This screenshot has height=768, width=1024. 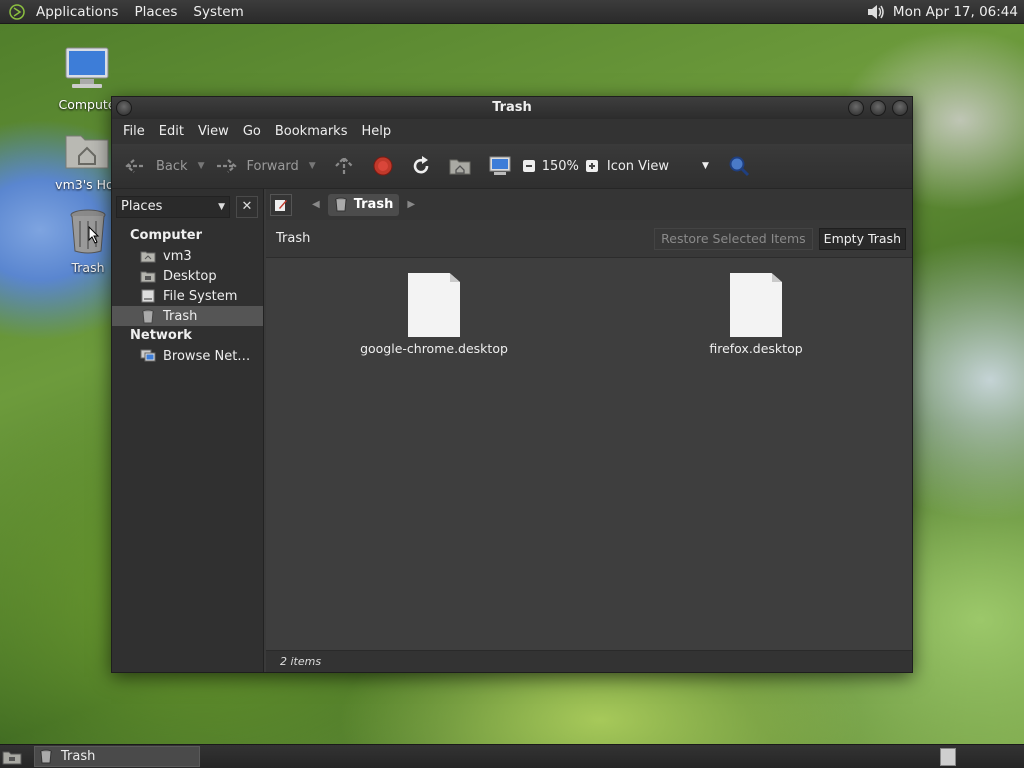 What do you see at coordinates (311, 131) in the screenshot?
I see `menu-bookmarks: Bookmarks` at bounding box center [311, 131].